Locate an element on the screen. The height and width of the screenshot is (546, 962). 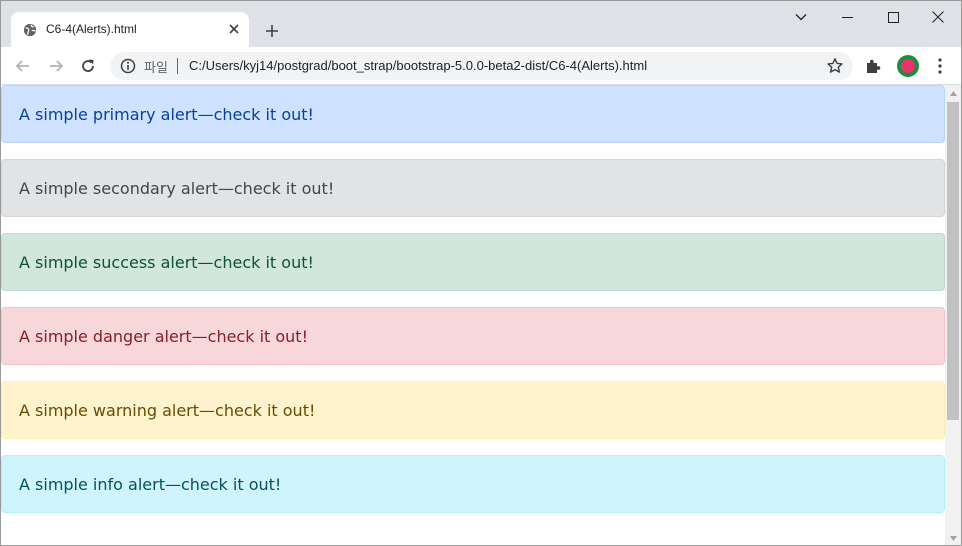
minimize-button is located at coordinates (847, 17).